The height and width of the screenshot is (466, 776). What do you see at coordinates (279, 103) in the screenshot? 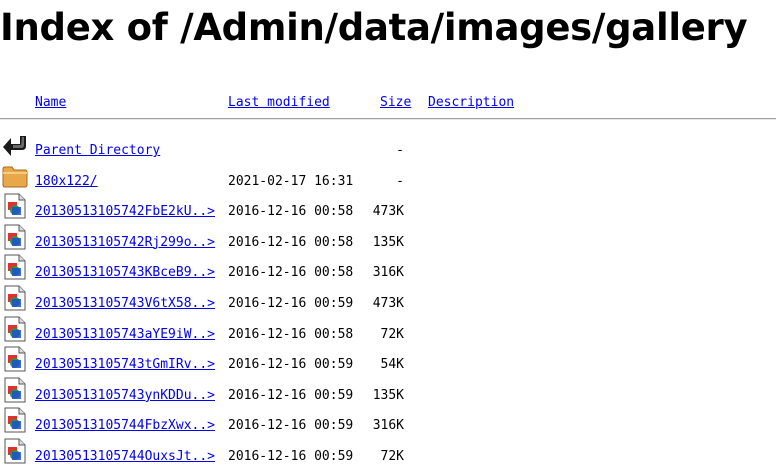
I see `column-header-last-modified: Last modified` at bounding box center [279, 103].